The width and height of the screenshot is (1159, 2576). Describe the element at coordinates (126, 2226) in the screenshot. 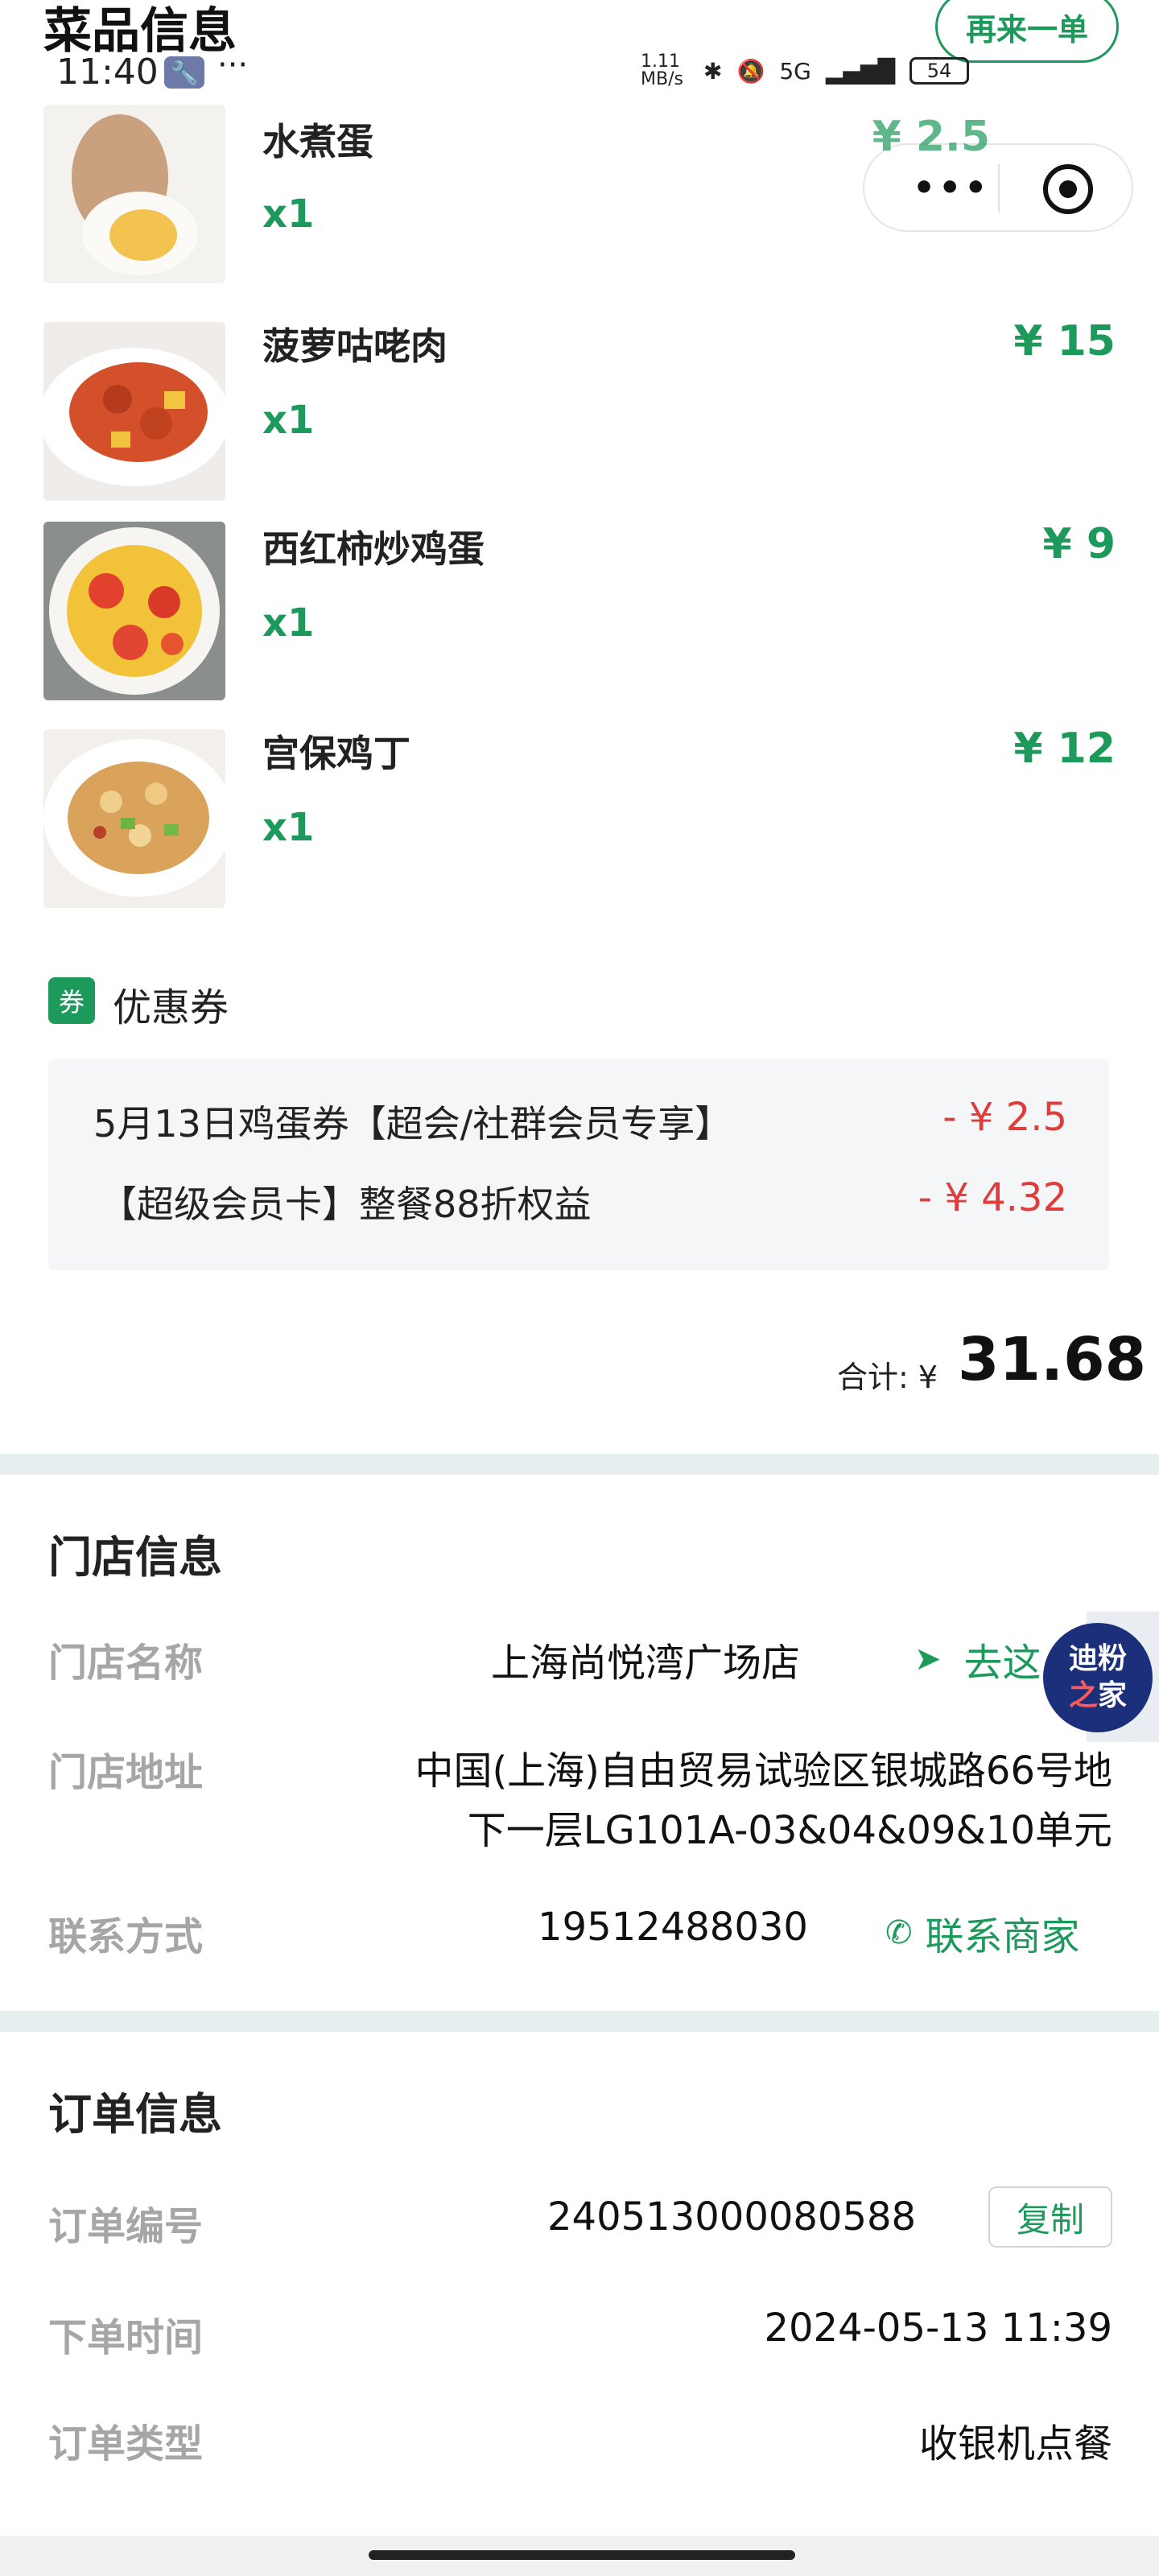

I see `order-number-label: 订单编号` at that location.